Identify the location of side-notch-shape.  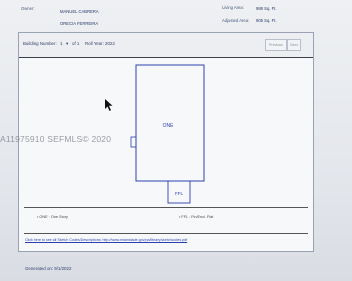
(133, 142).